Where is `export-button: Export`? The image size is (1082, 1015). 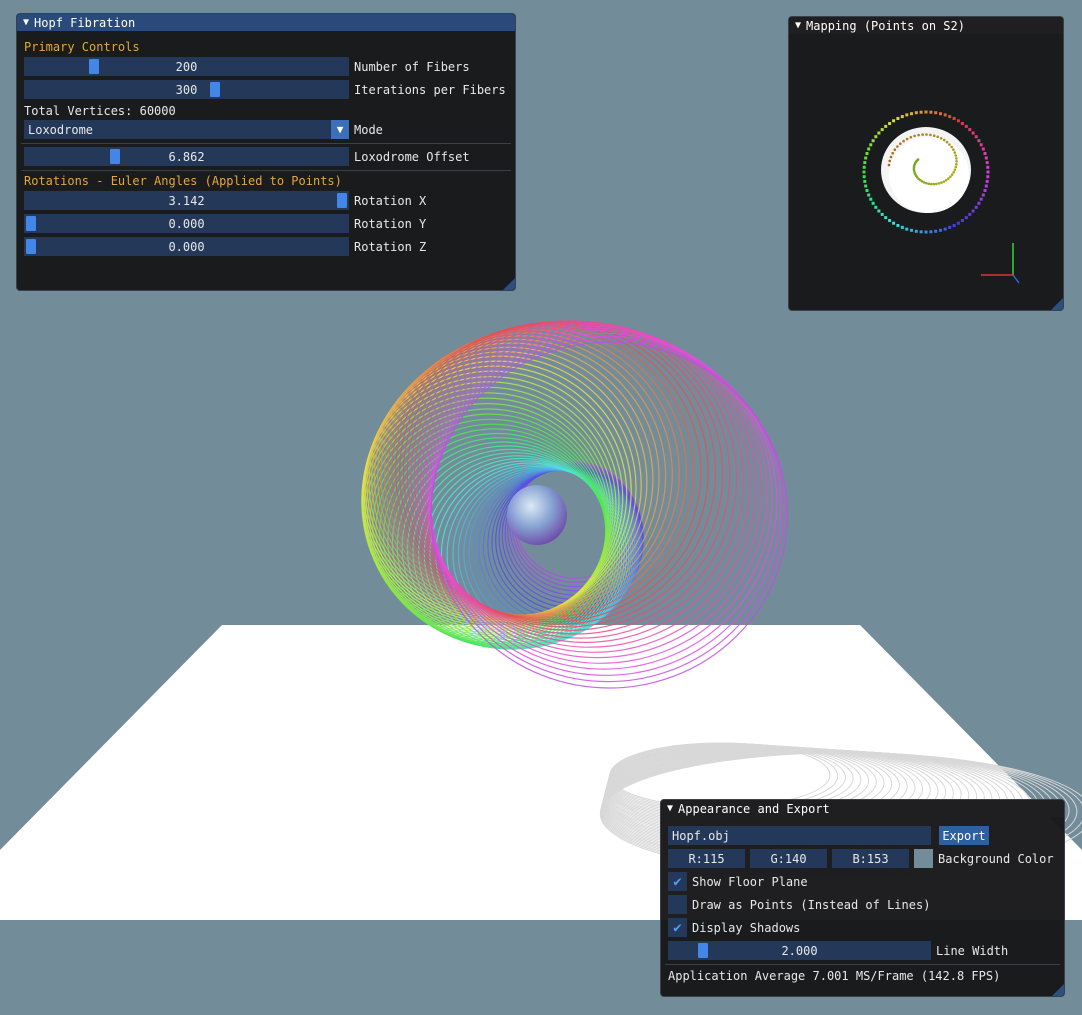 export-button: Export is located at coordinates (964, 835).